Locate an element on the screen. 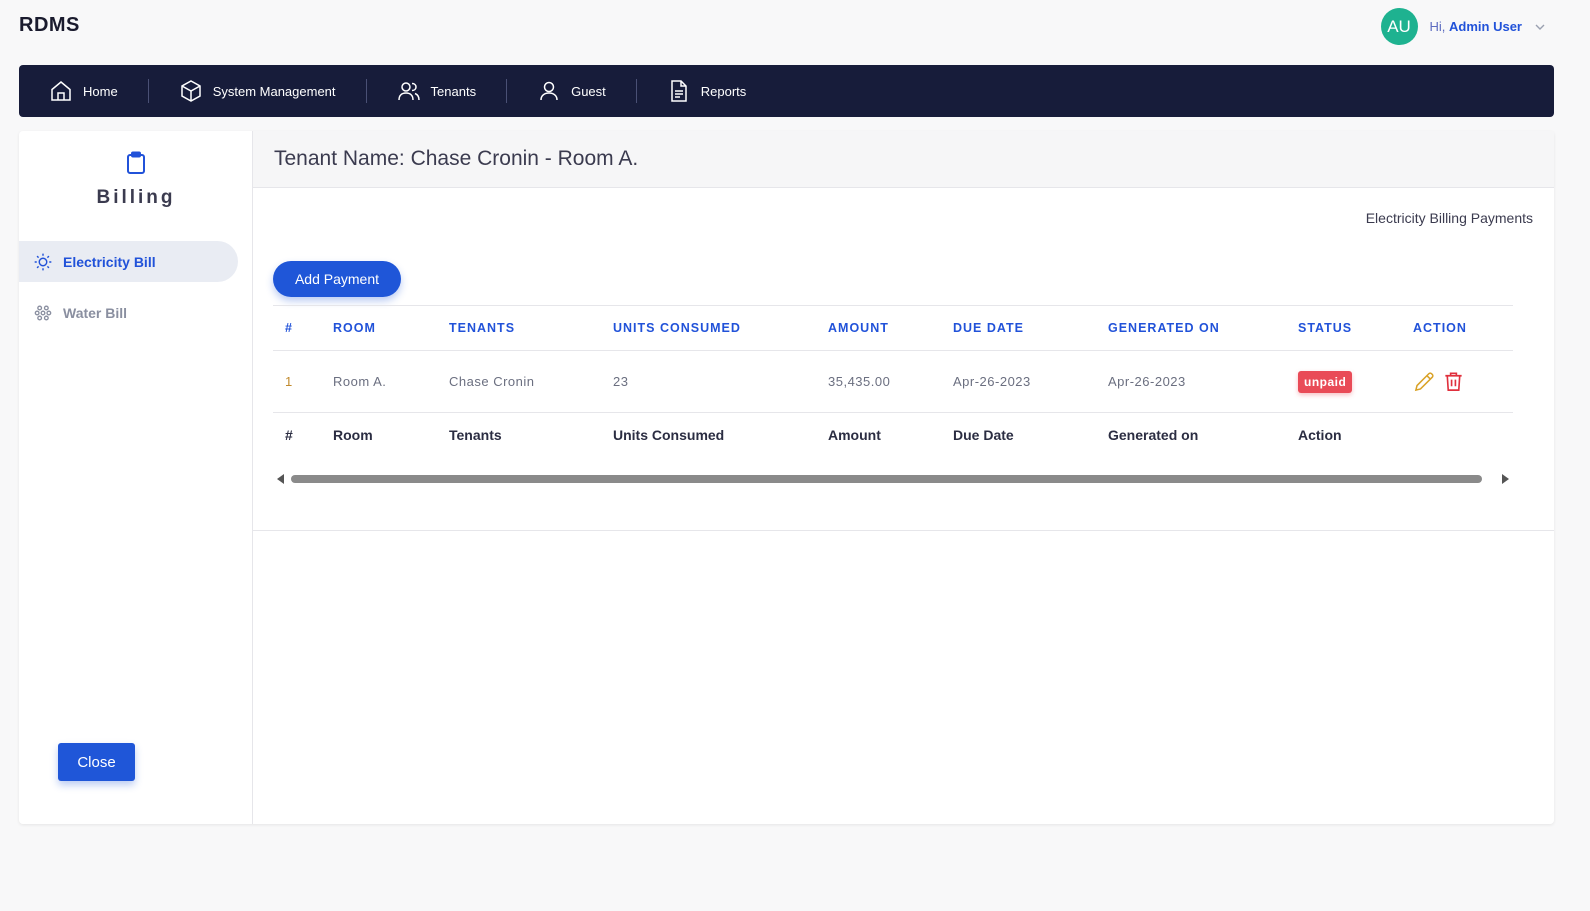 The height and width of the screenshot is (911, 1590). column-header: AMOUNT is located at coordinates (878, 328).